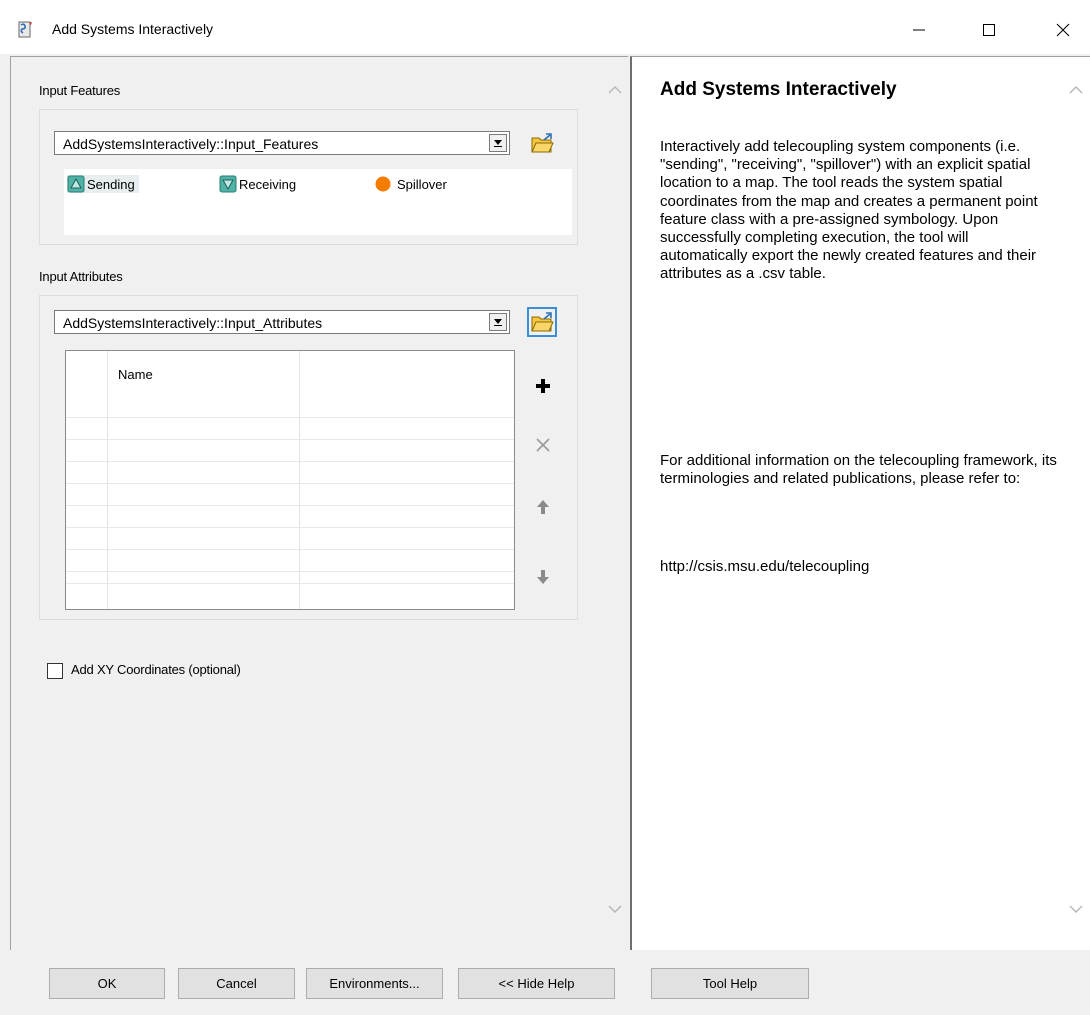 This screenshot has height=1015, width=1090. I want to click on maximize-button, so click(989, 30).